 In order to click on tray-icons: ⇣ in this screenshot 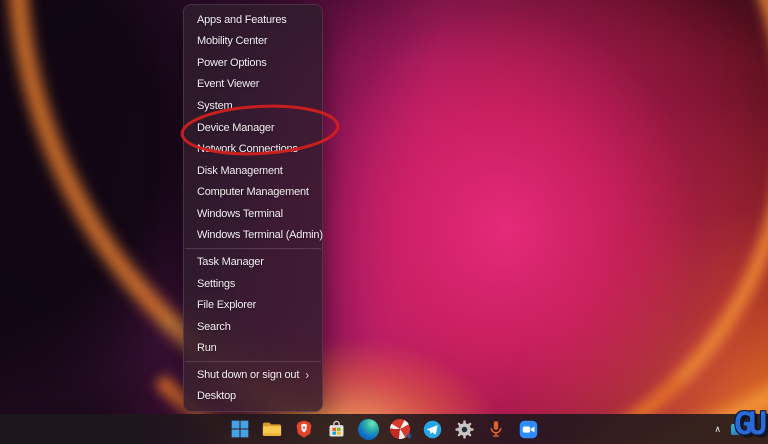, I will do `click(746, 429)`.